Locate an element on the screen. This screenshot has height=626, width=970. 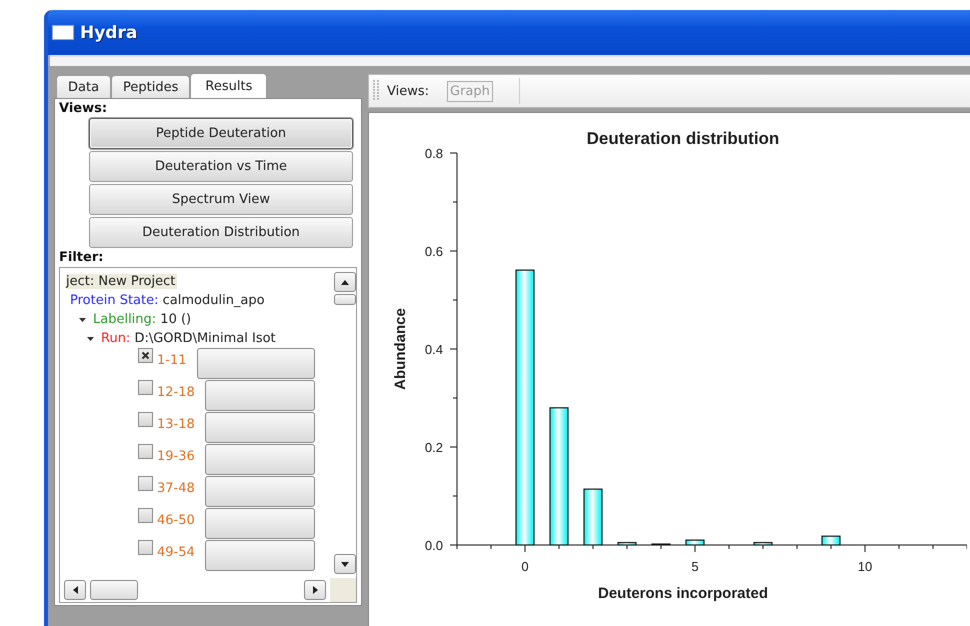
scroll-up-button is located at coordinates (345, 282).